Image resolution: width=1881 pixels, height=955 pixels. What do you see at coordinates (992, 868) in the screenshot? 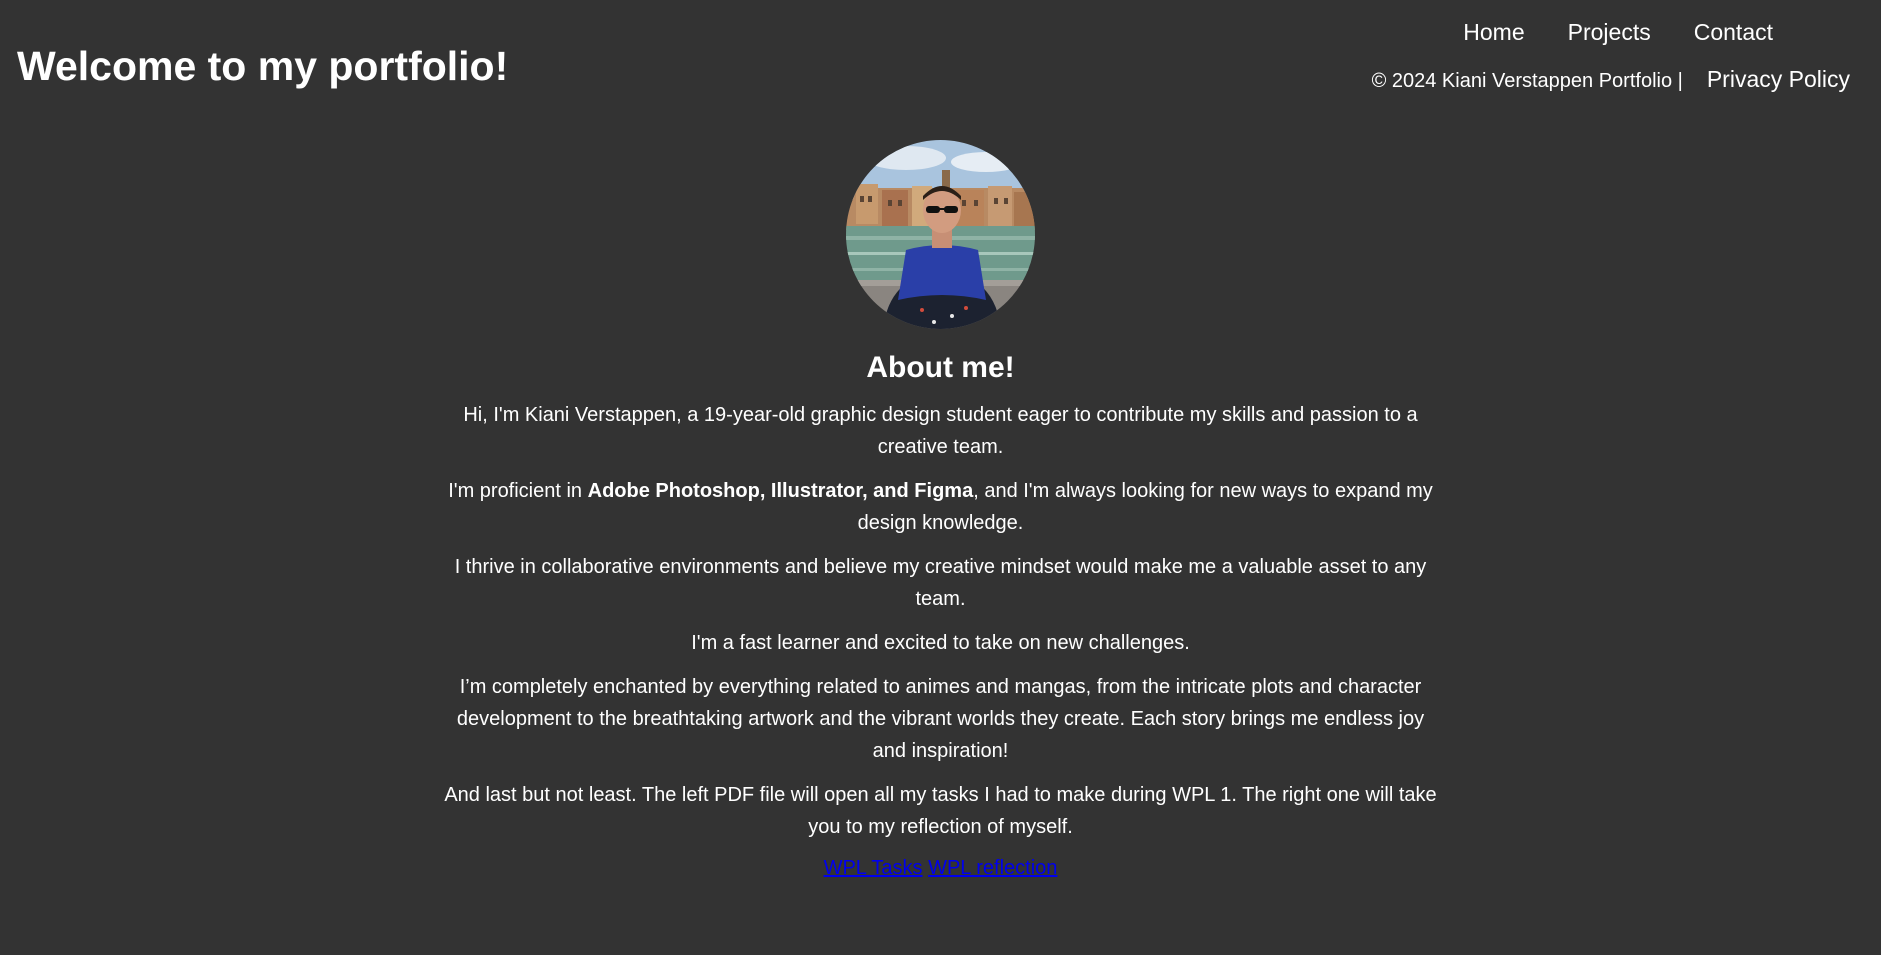
I see `wpl-reflection-link: WPL reflection` at bounding box center [992, 868].